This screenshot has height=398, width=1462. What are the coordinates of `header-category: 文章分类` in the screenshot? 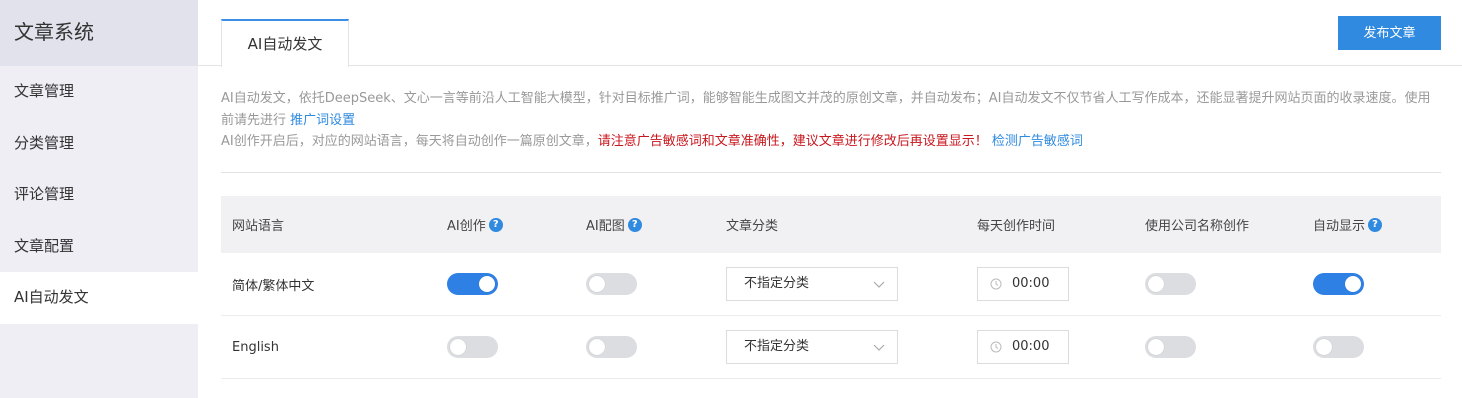 It's located at (752, 226).